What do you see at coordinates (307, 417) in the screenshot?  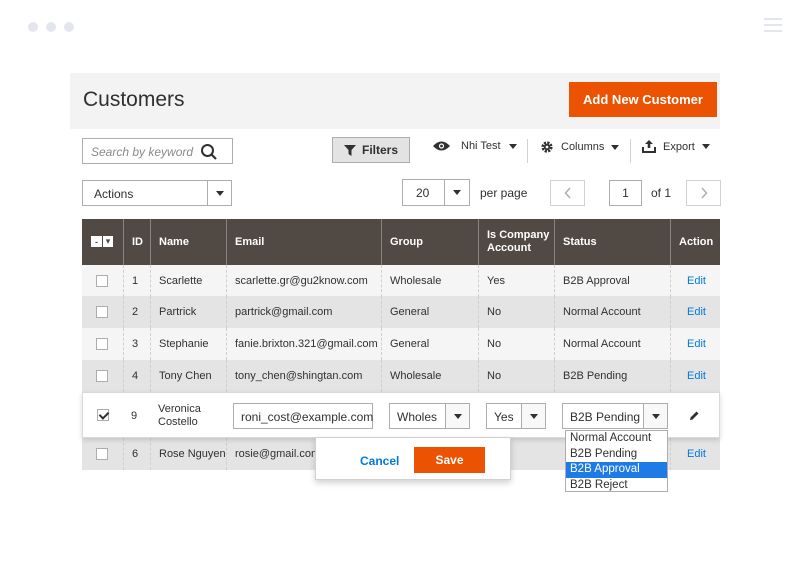 I see `email-field-value: roni_cost@example.com` at bounding box center [307, 417].